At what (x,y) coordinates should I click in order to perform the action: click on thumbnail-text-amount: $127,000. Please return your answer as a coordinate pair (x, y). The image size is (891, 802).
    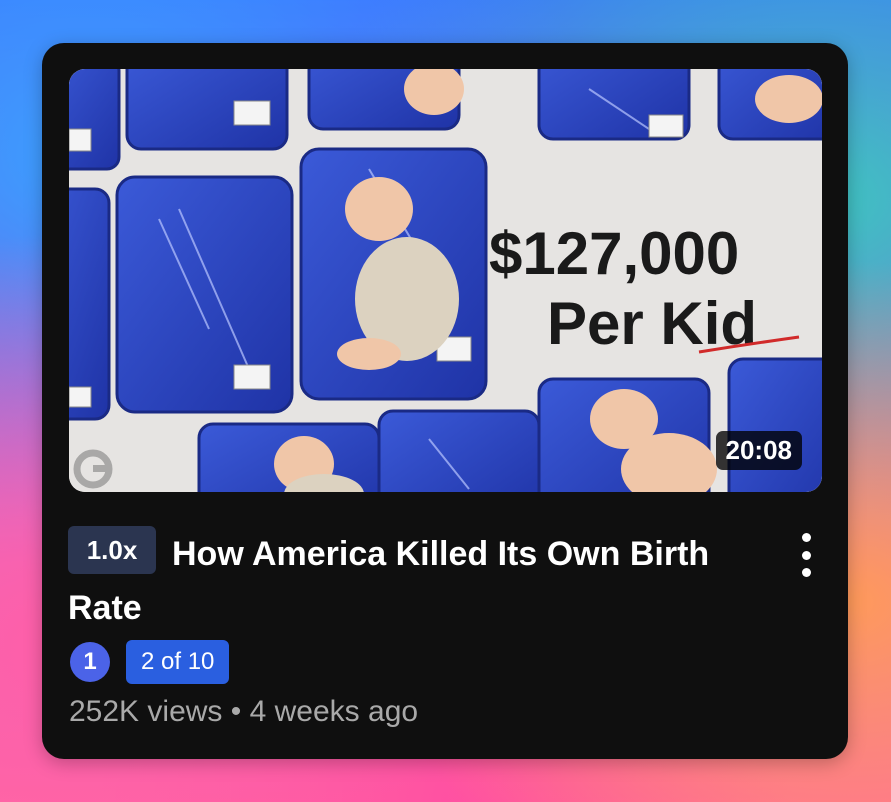
    Looking at the image, I should click on (614, 253).